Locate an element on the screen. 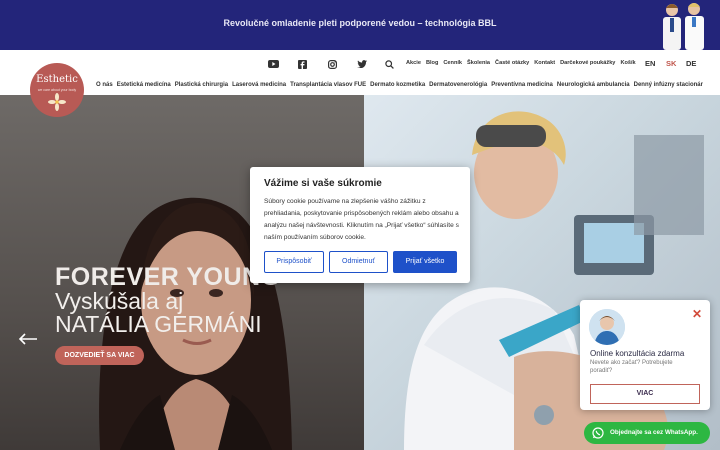  youtube-icon is located at coordinates (273, 64).